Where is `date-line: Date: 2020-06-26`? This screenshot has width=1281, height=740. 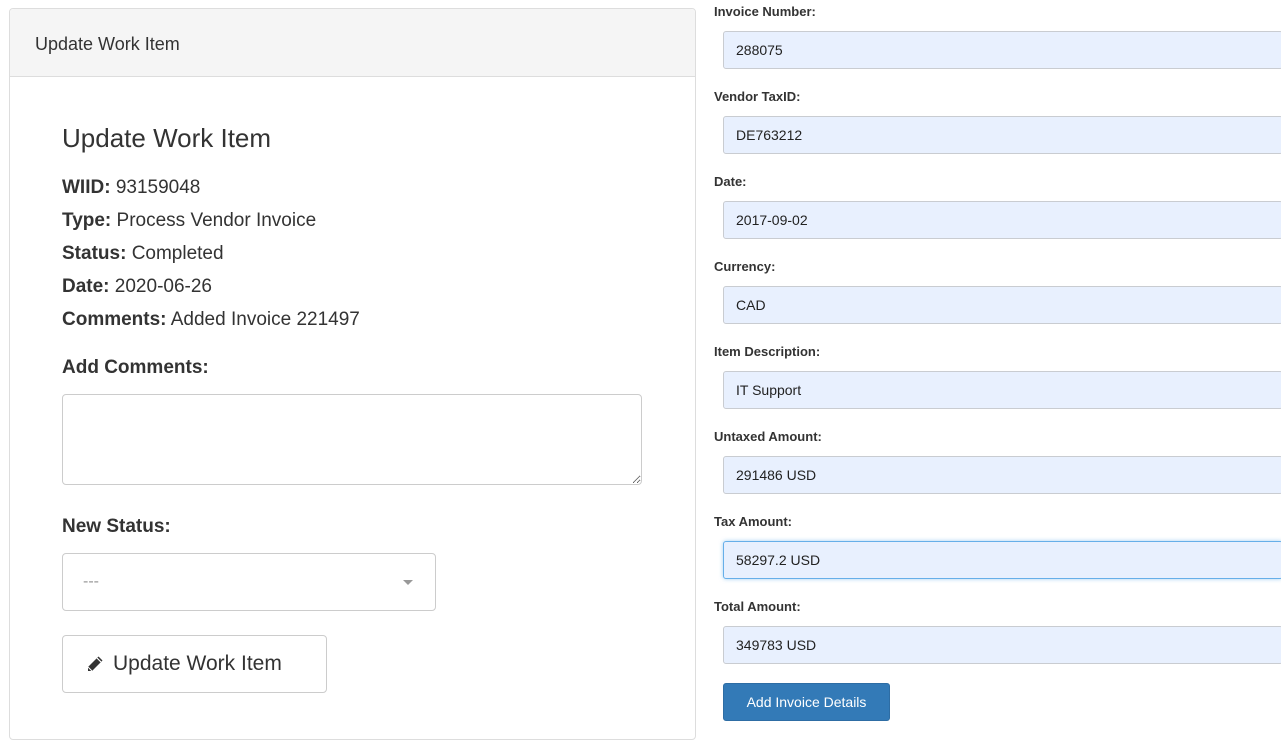 date-line: Date: 2020-06-26 is located at coordinates (378, 286).